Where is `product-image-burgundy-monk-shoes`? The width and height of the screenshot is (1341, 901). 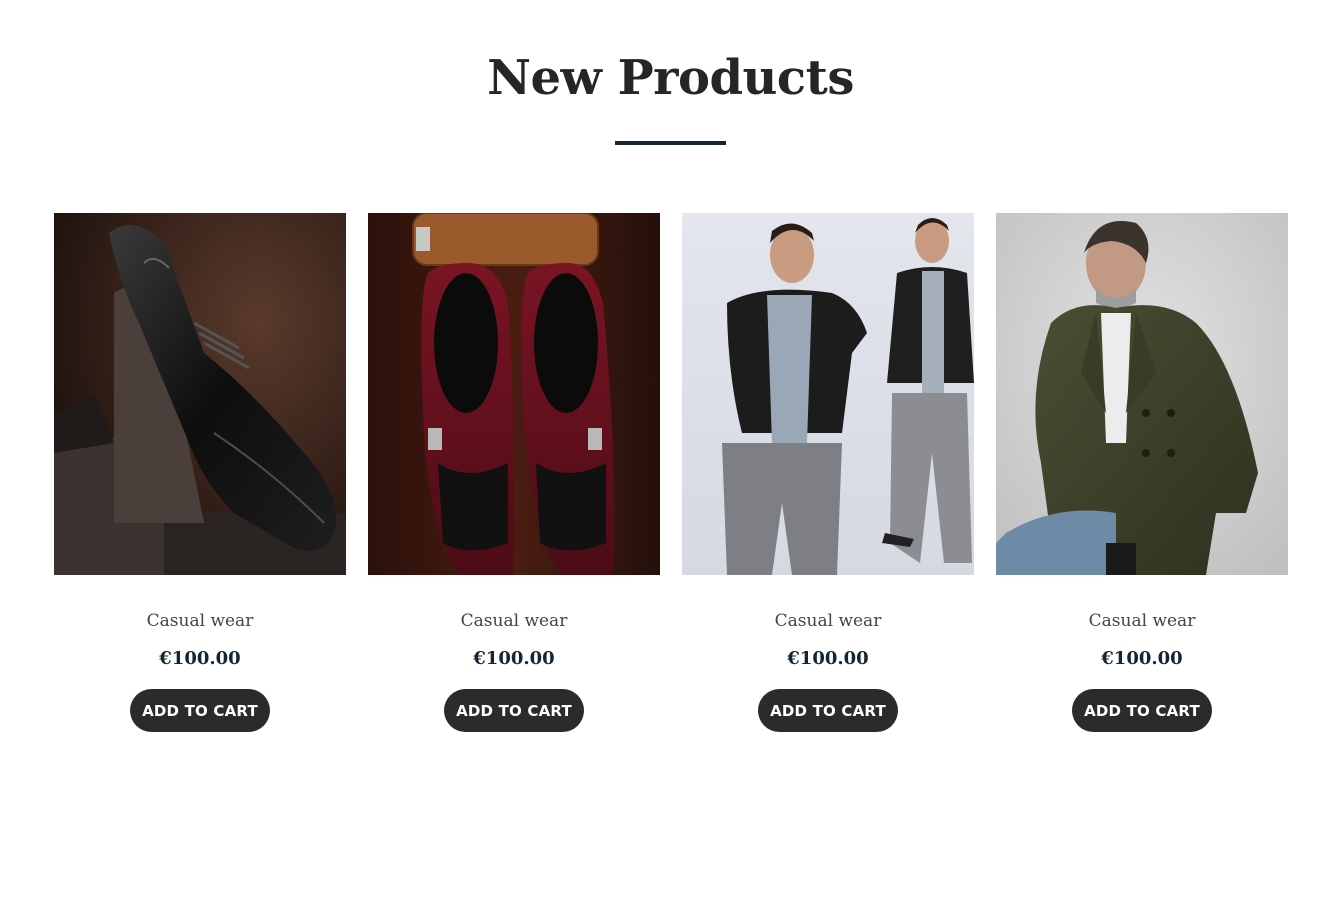 product-image-burgundy-monk-shoes is located at coordinates (514, 394).